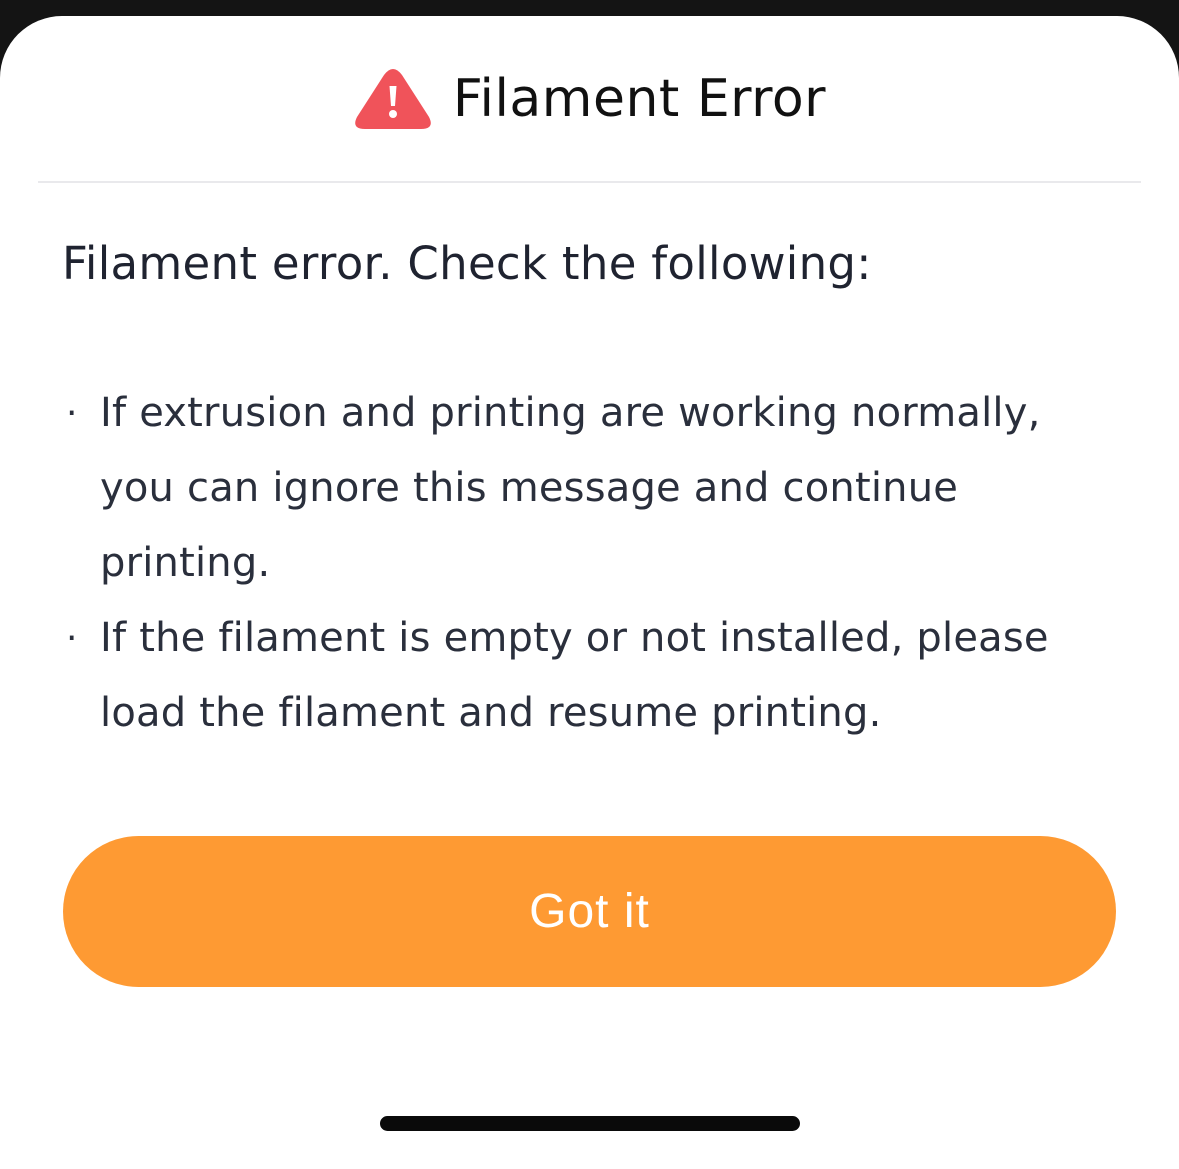  I want to click on dialog-subtitle: Filament error. Check the following:, so click(467, 263).